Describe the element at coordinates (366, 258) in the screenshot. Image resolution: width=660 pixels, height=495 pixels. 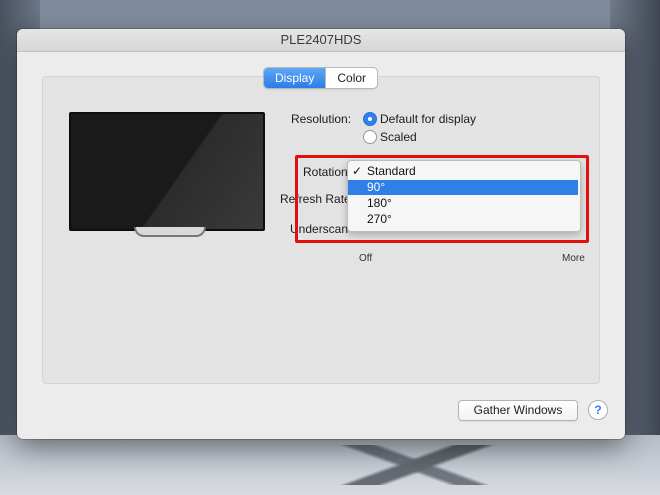
I see `underscan-min-label: Off` at that location.